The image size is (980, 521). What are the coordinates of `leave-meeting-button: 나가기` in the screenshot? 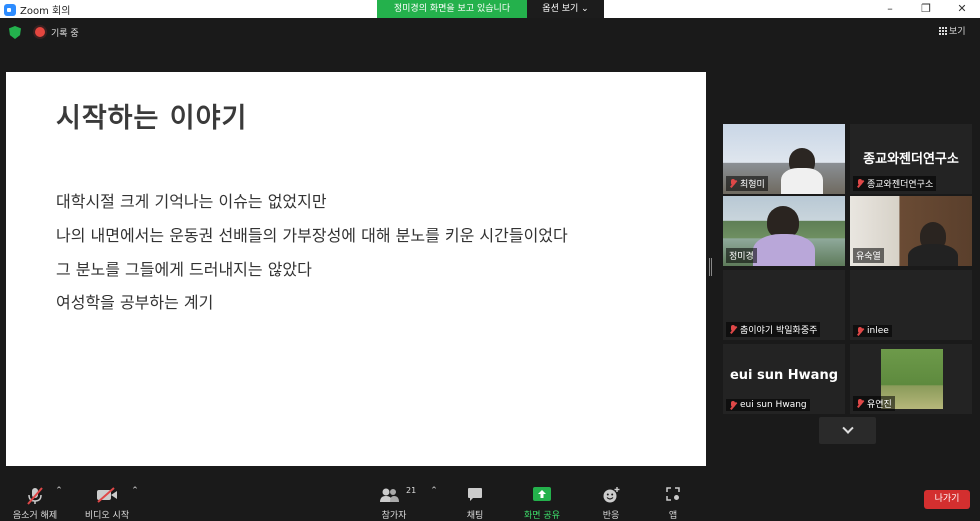 It's located at (947, 499).